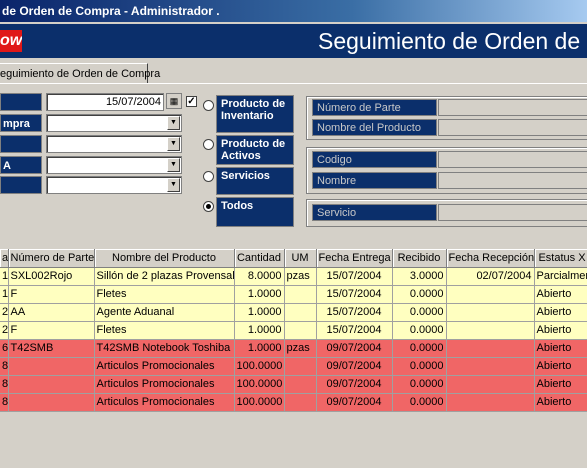  What do you see at coordinates (255, 114) in the screenshot?
I see `option-inventario: Producto de Inventario` at bounding box center [255, 114].